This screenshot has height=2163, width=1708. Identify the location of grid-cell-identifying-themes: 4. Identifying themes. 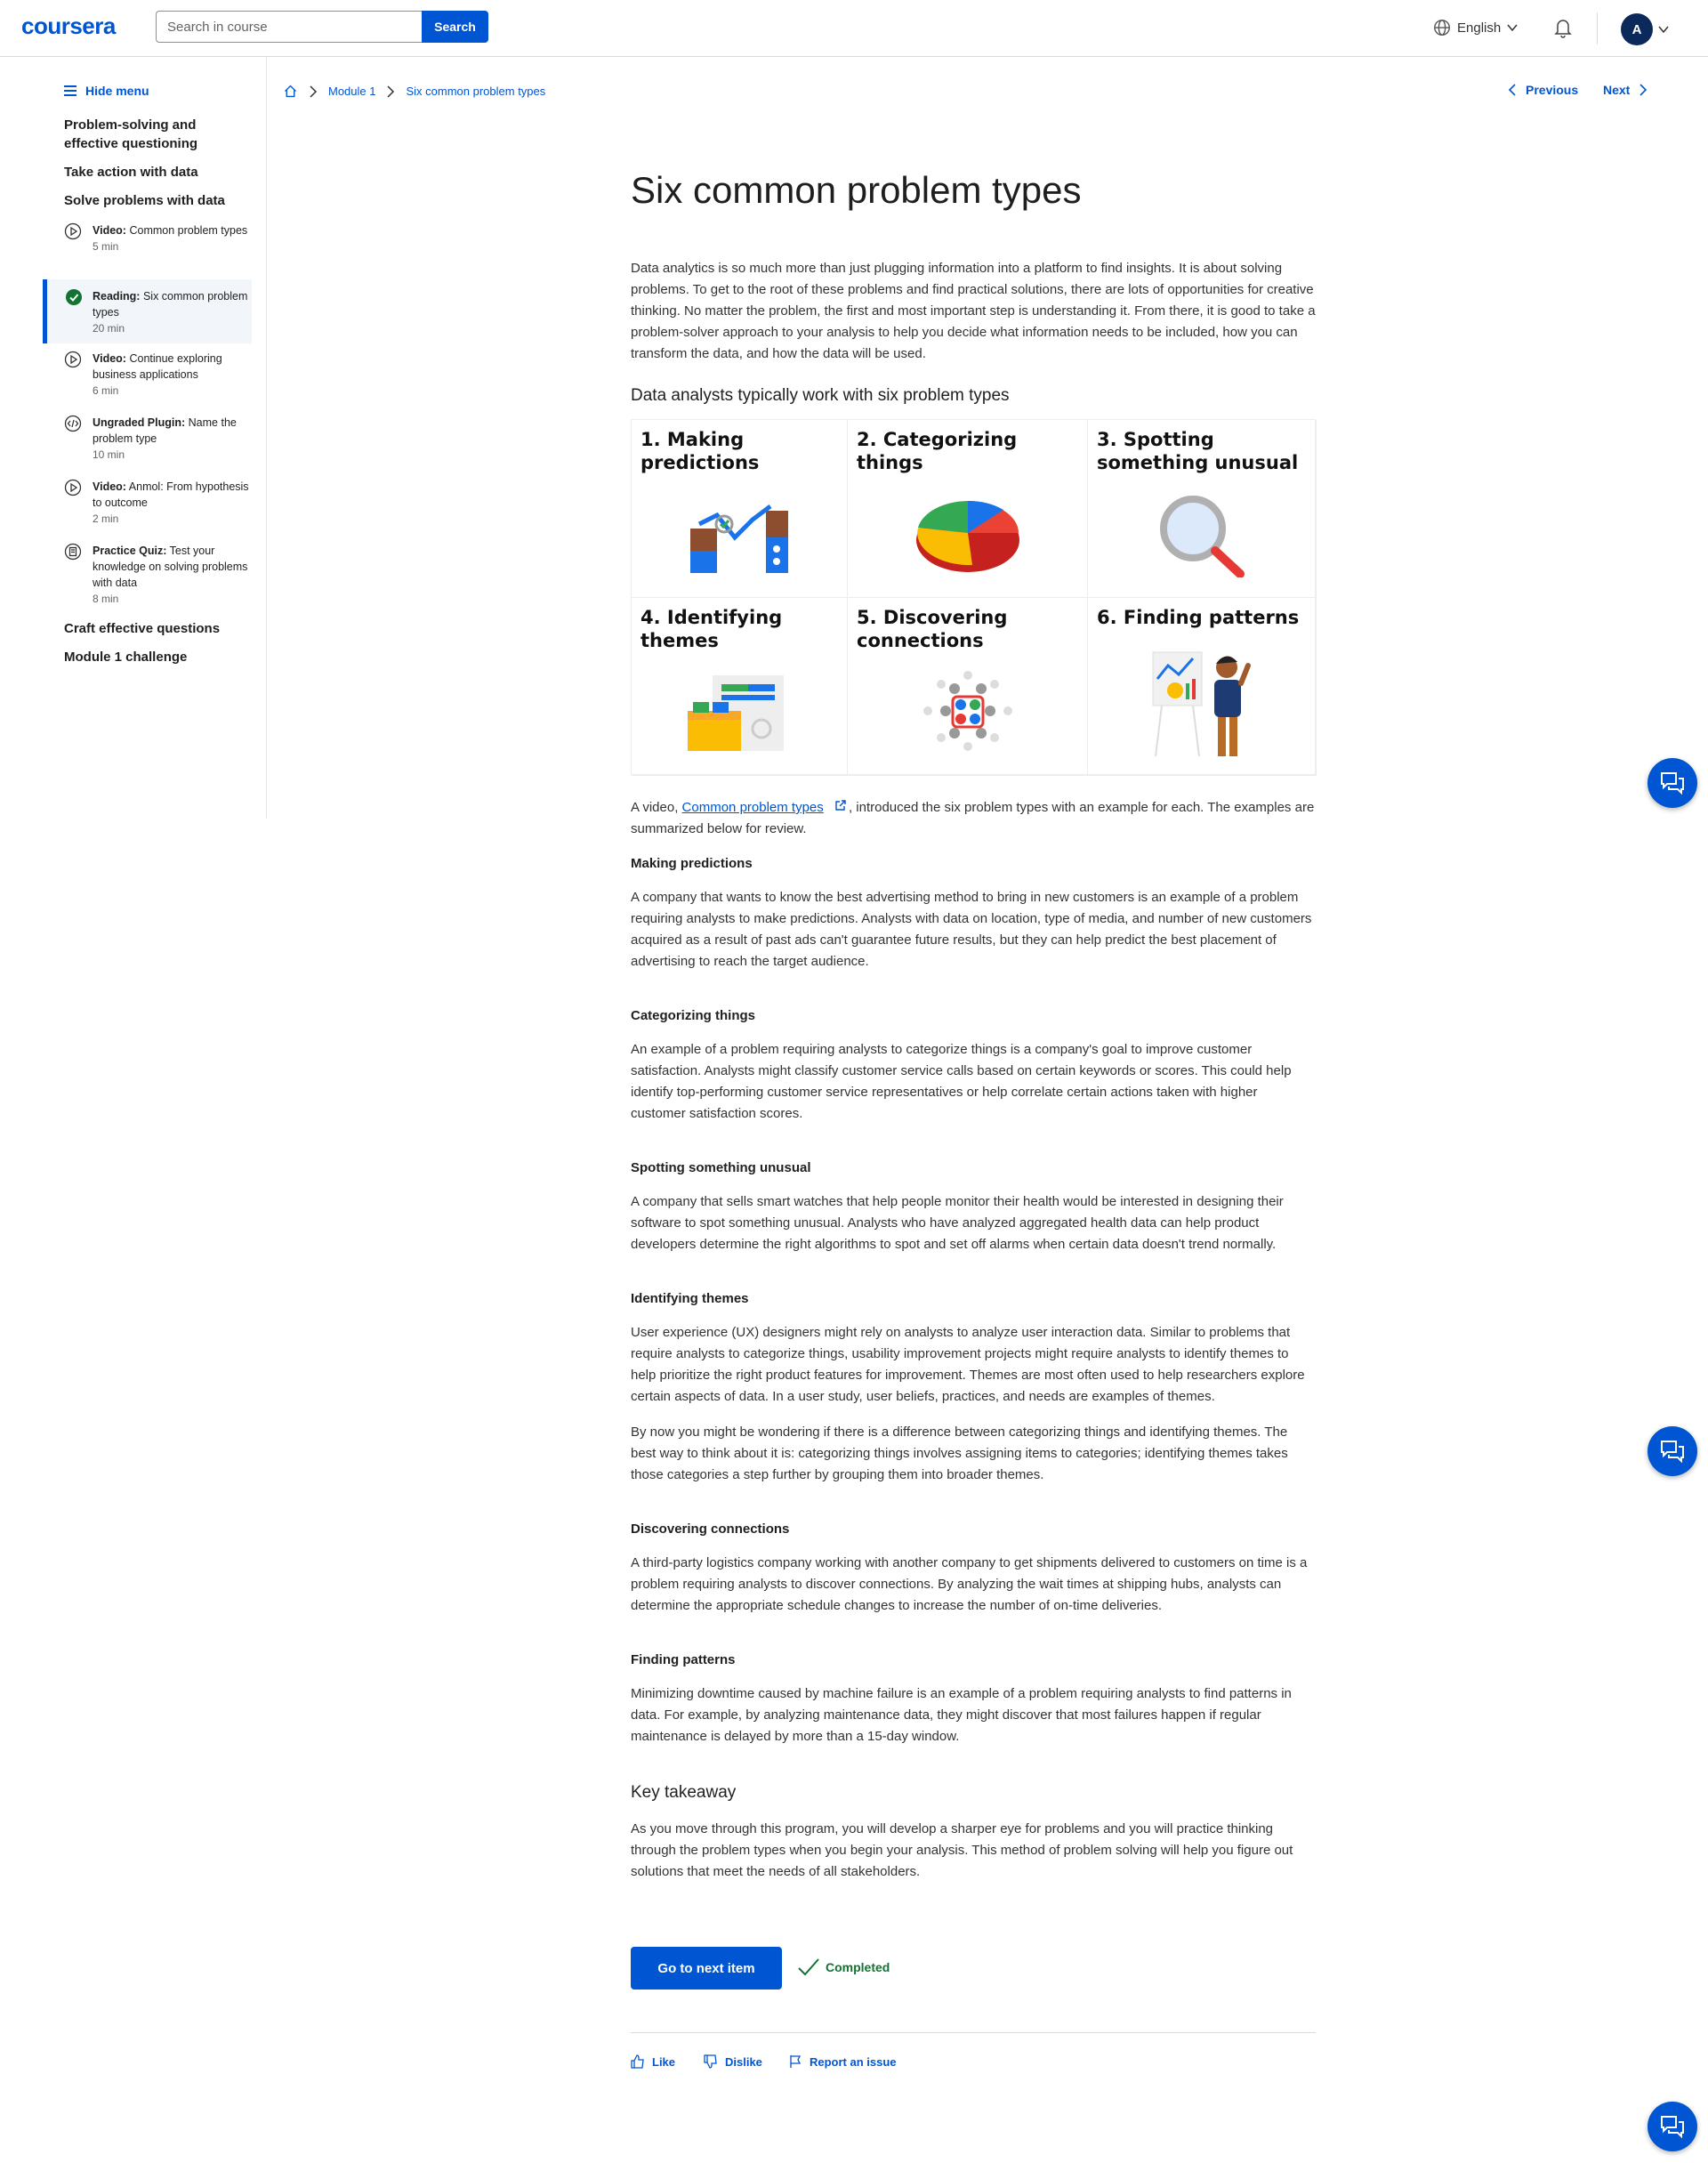
(740, 687).